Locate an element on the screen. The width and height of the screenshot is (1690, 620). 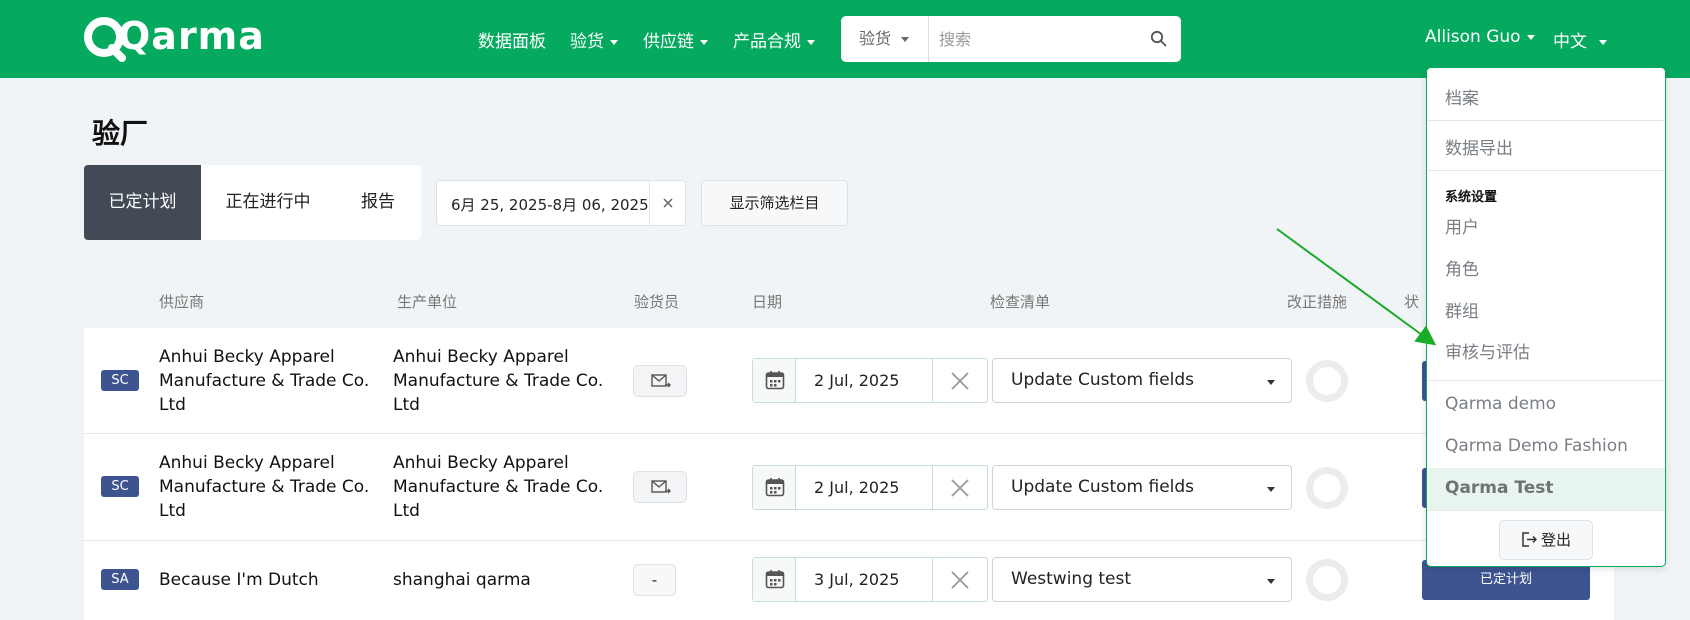
tab-scheduled: 已定计划 is located at coordinates (142, 202).